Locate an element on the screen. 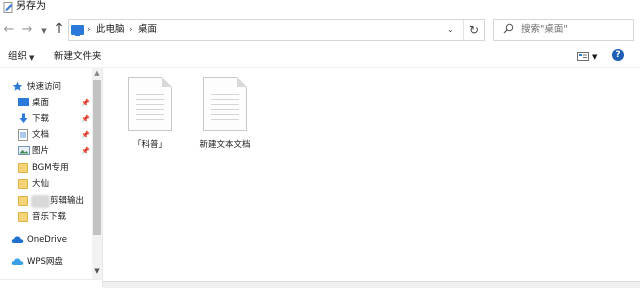  organize-button: 组织 is located at coordinates (17, 57).